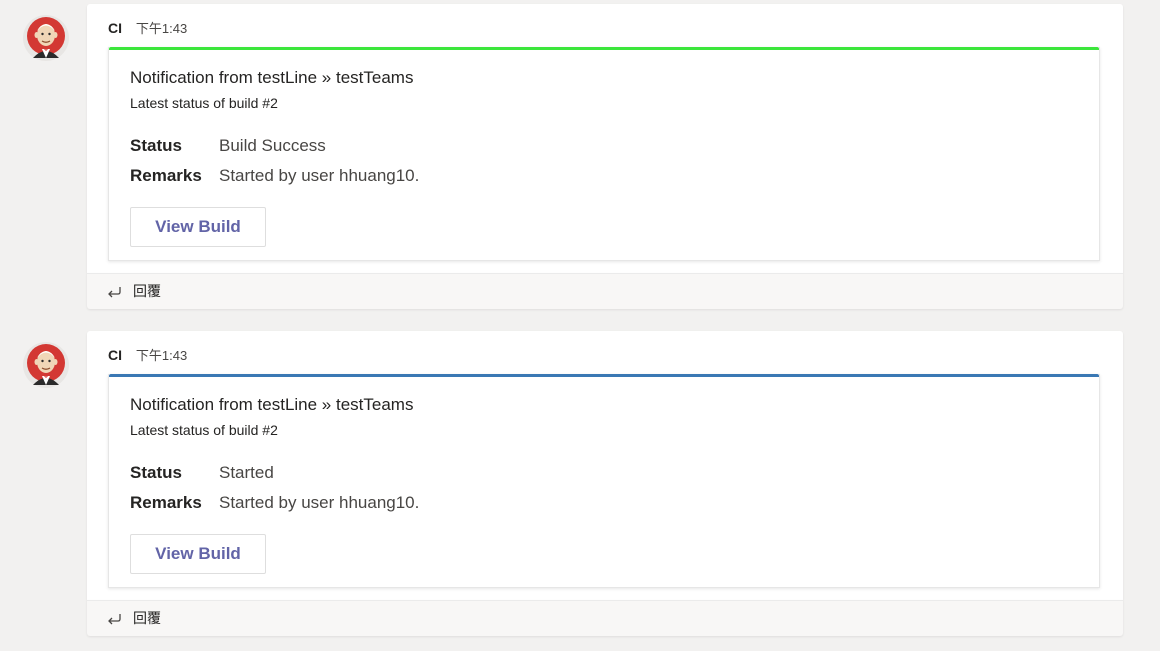 The width and height of the screenshot is (1160, 651). I want to click on fact-status: Status Started, so click(202, 473).